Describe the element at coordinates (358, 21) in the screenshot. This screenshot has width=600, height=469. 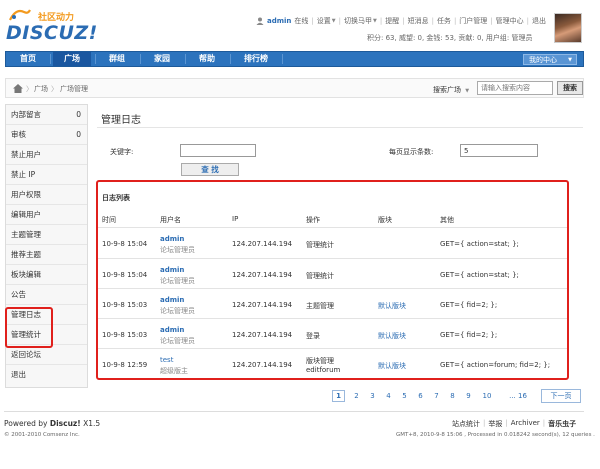
I see `switch-account-link: 切换马甲` at that location.